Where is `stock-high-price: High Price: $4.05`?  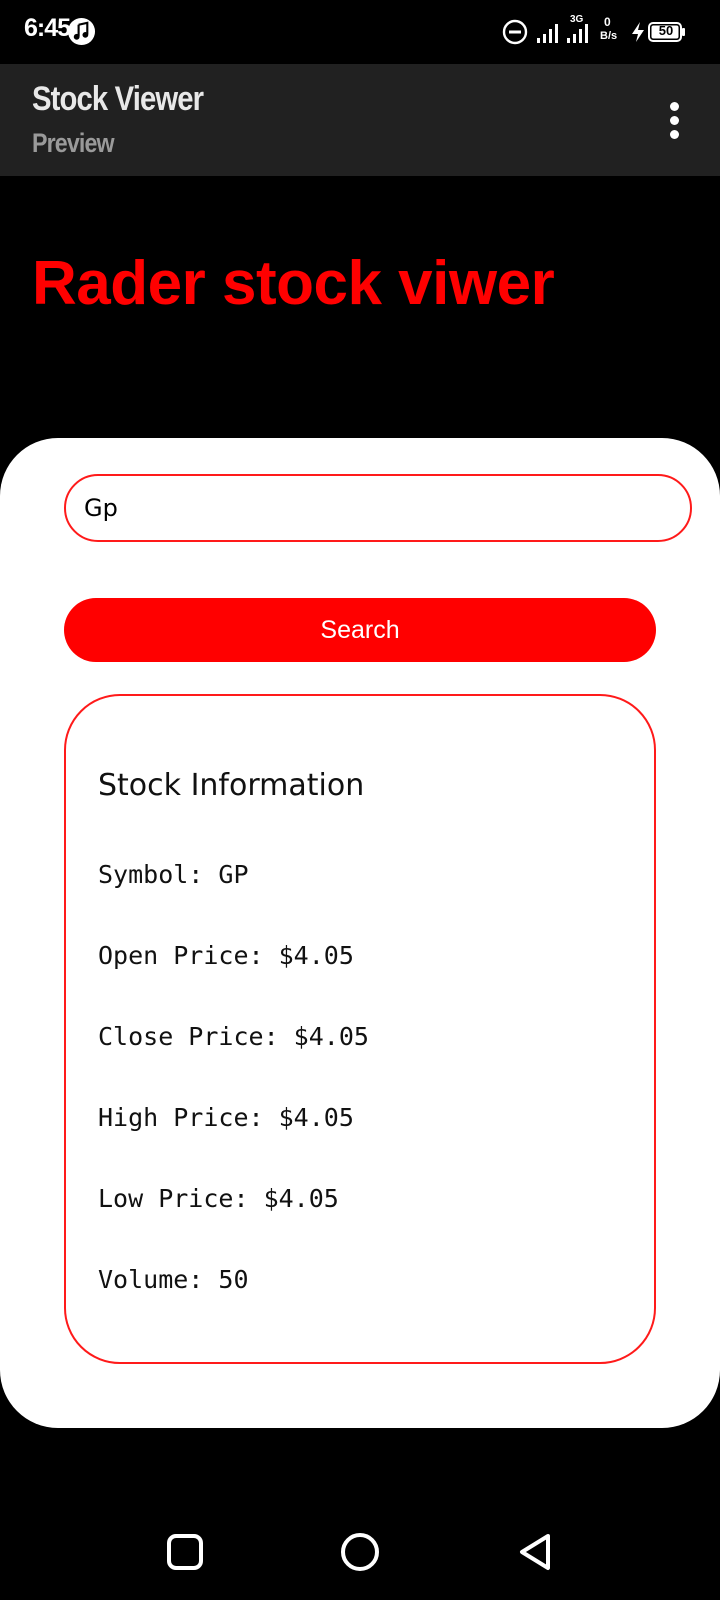 stock-high-price: High Price: $4.05 is located at coordinates (226, 1117).